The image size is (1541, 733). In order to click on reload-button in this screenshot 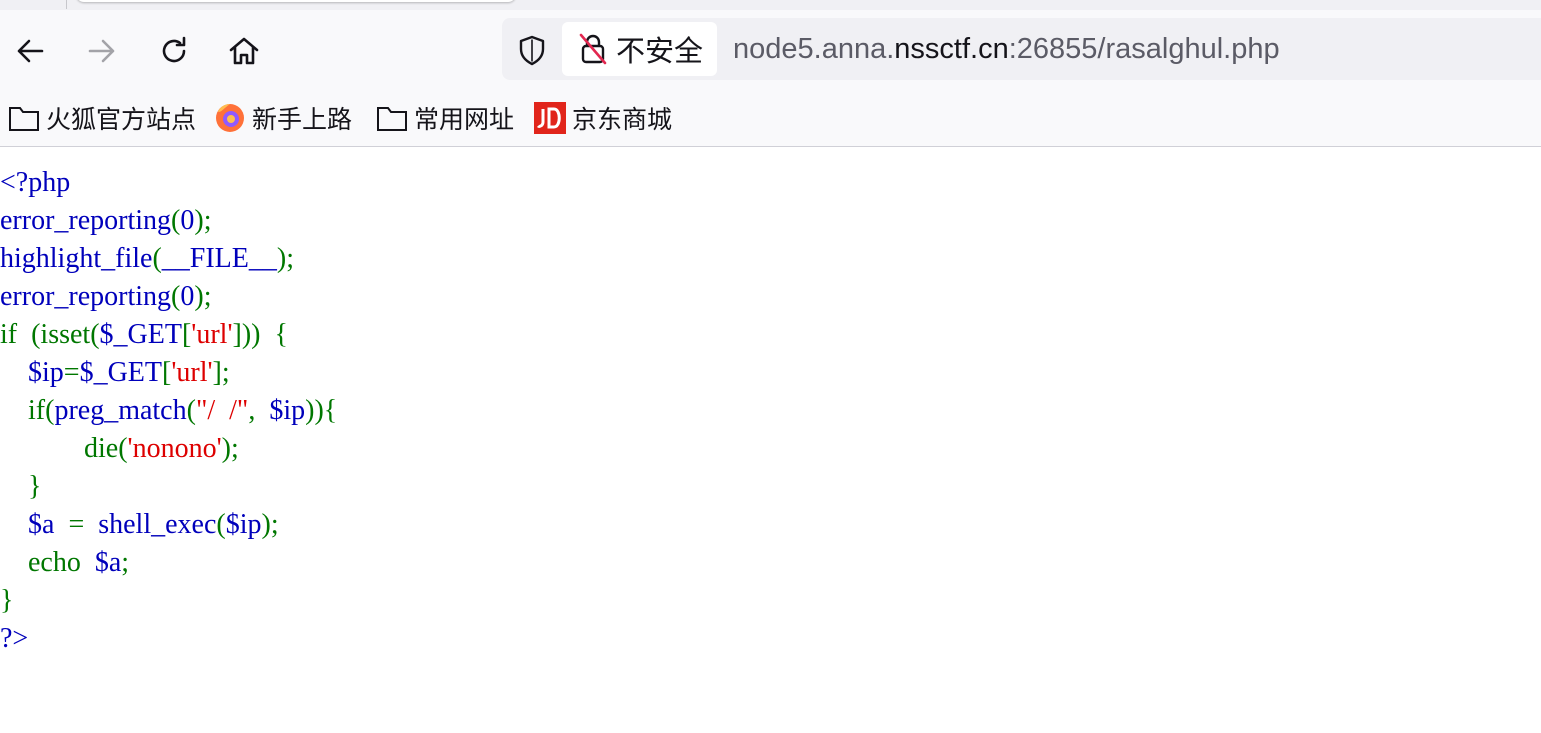, I will do `click(174, 51)`.